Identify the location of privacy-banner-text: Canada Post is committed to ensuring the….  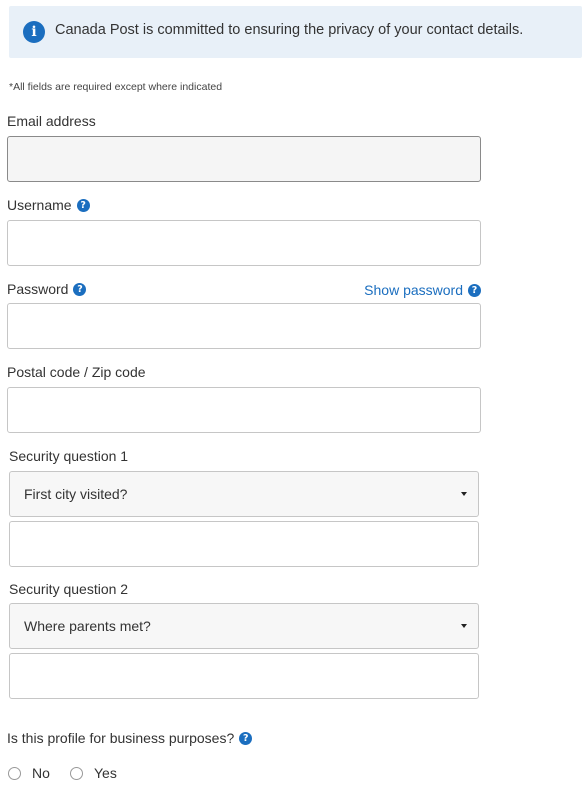
(289, 30).